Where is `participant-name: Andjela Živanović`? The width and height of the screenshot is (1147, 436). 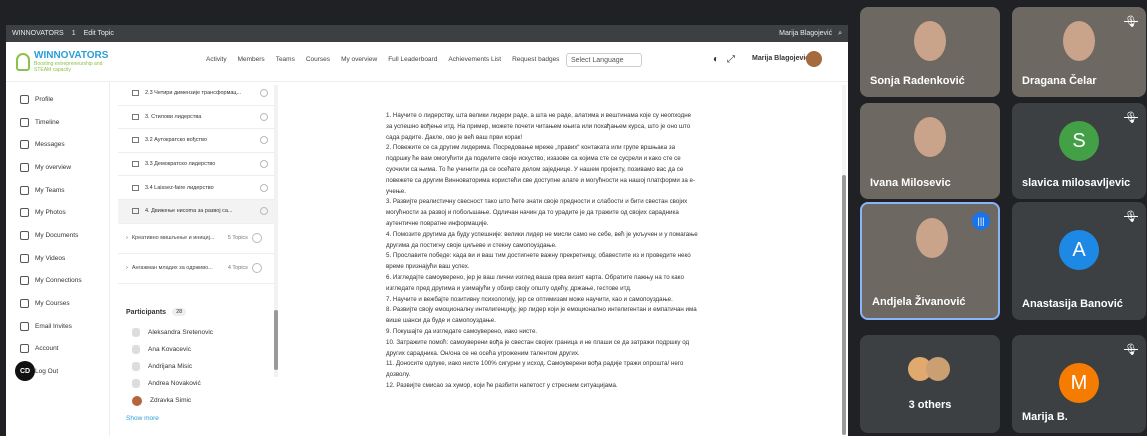
participant-name: Andjela Živanović is located at coordinates (919, 302).